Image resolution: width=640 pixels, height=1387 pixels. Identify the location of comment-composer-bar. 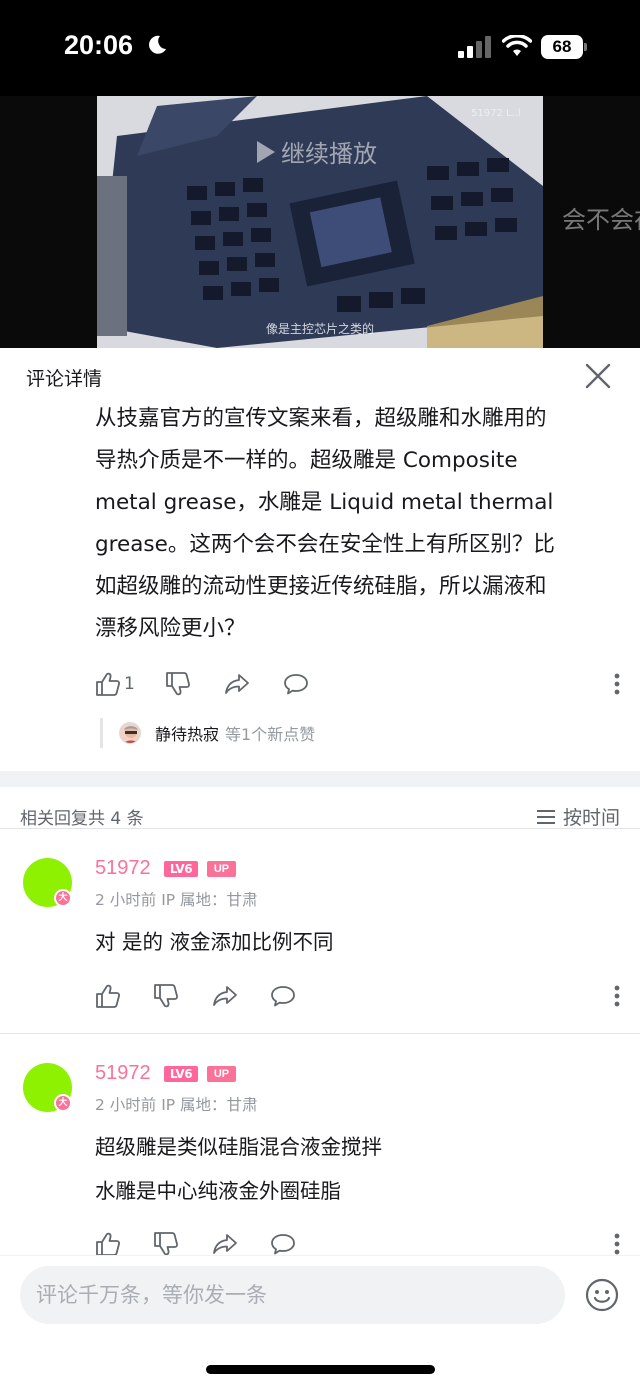
(320, 1321).